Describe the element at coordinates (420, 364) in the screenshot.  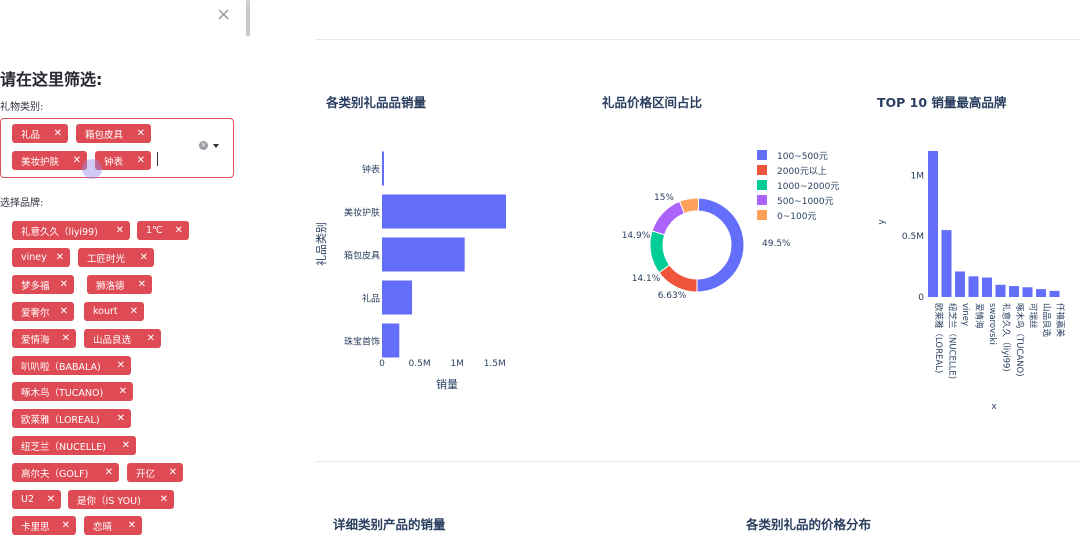
I see `x-tick-label: 0.5M` at that location.